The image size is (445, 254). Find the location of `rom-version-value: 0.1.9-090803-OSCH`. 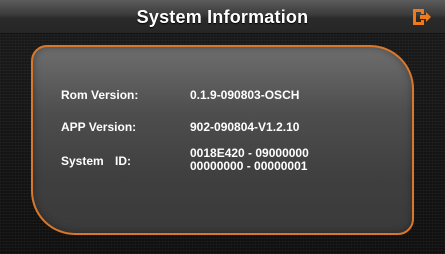

rom-version-value: 0.1.9-090803-OSCH is located at coordinates (245, 95).